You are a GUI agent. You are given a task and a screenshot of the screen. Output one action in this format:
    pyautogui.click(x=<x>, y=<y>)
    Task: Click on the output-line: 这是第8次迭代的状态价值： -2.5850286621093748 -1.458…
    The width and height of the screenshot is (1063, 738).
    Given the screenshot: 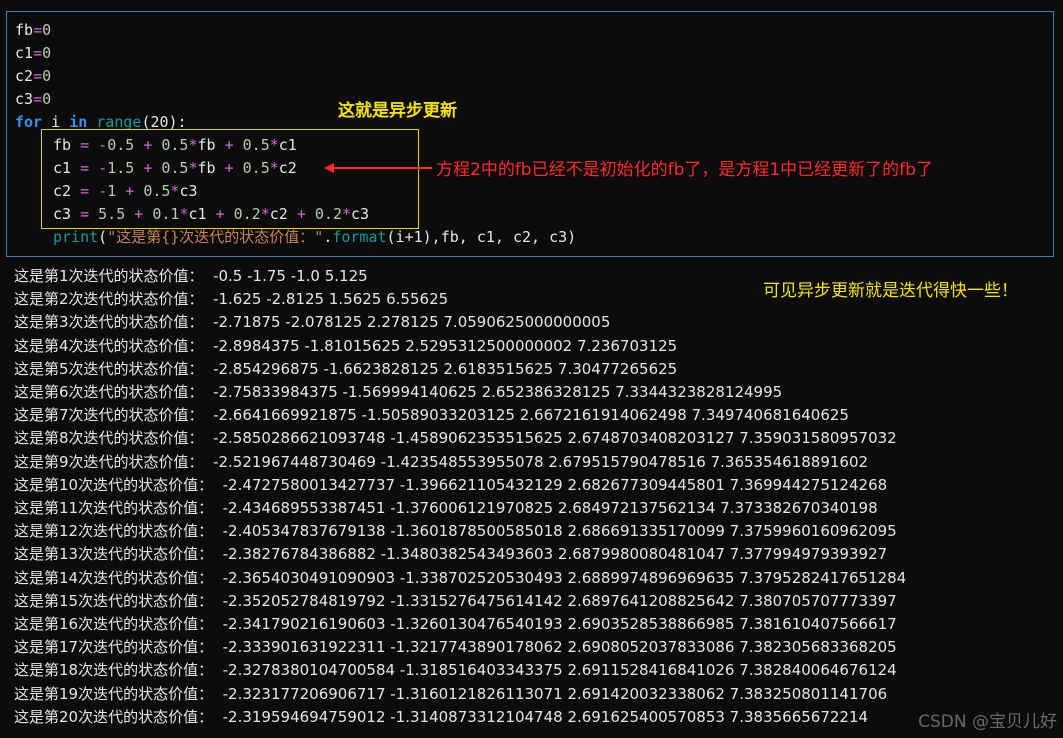 What is the action you would take?
    pyautogui.click(x=455, y=438)
    